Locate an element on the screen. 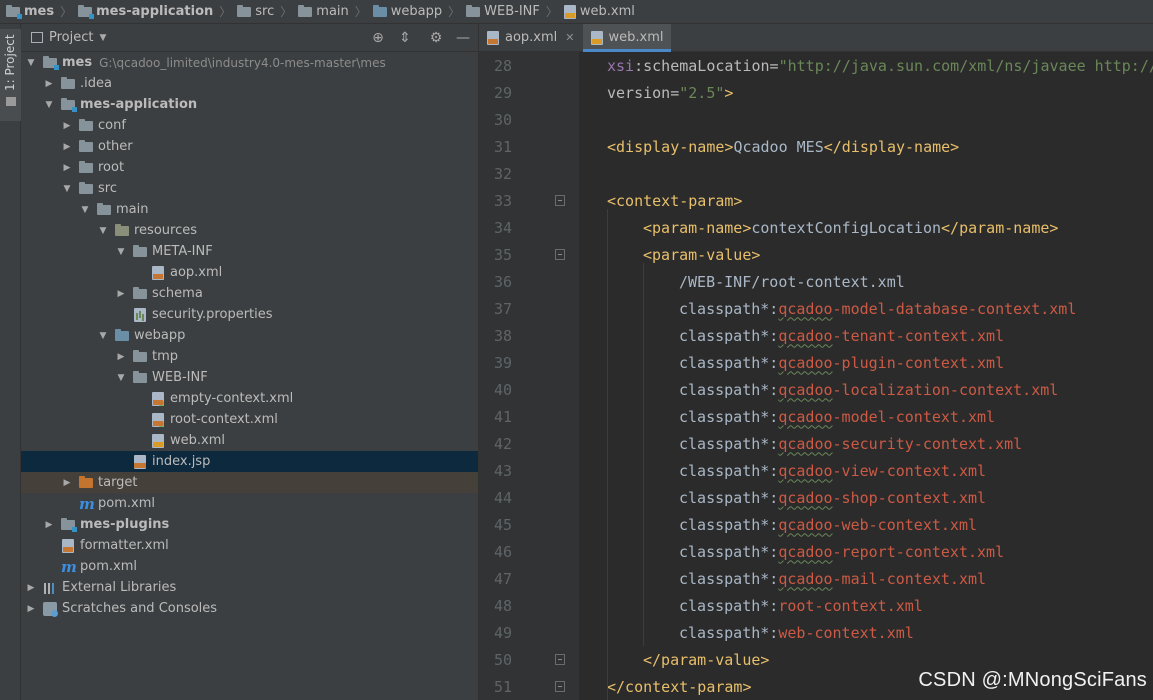 Image resolution: width=1153 pixels, height=700 pixels. tree-node: ▶ tmp is located at coordinates (249, 356).